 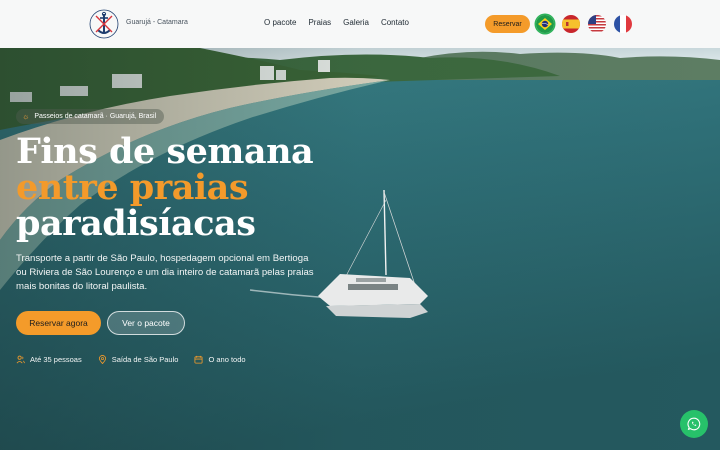 I want to click on main-nav: O pacote Praias Galeria Contato, so click(x=336, y=22).